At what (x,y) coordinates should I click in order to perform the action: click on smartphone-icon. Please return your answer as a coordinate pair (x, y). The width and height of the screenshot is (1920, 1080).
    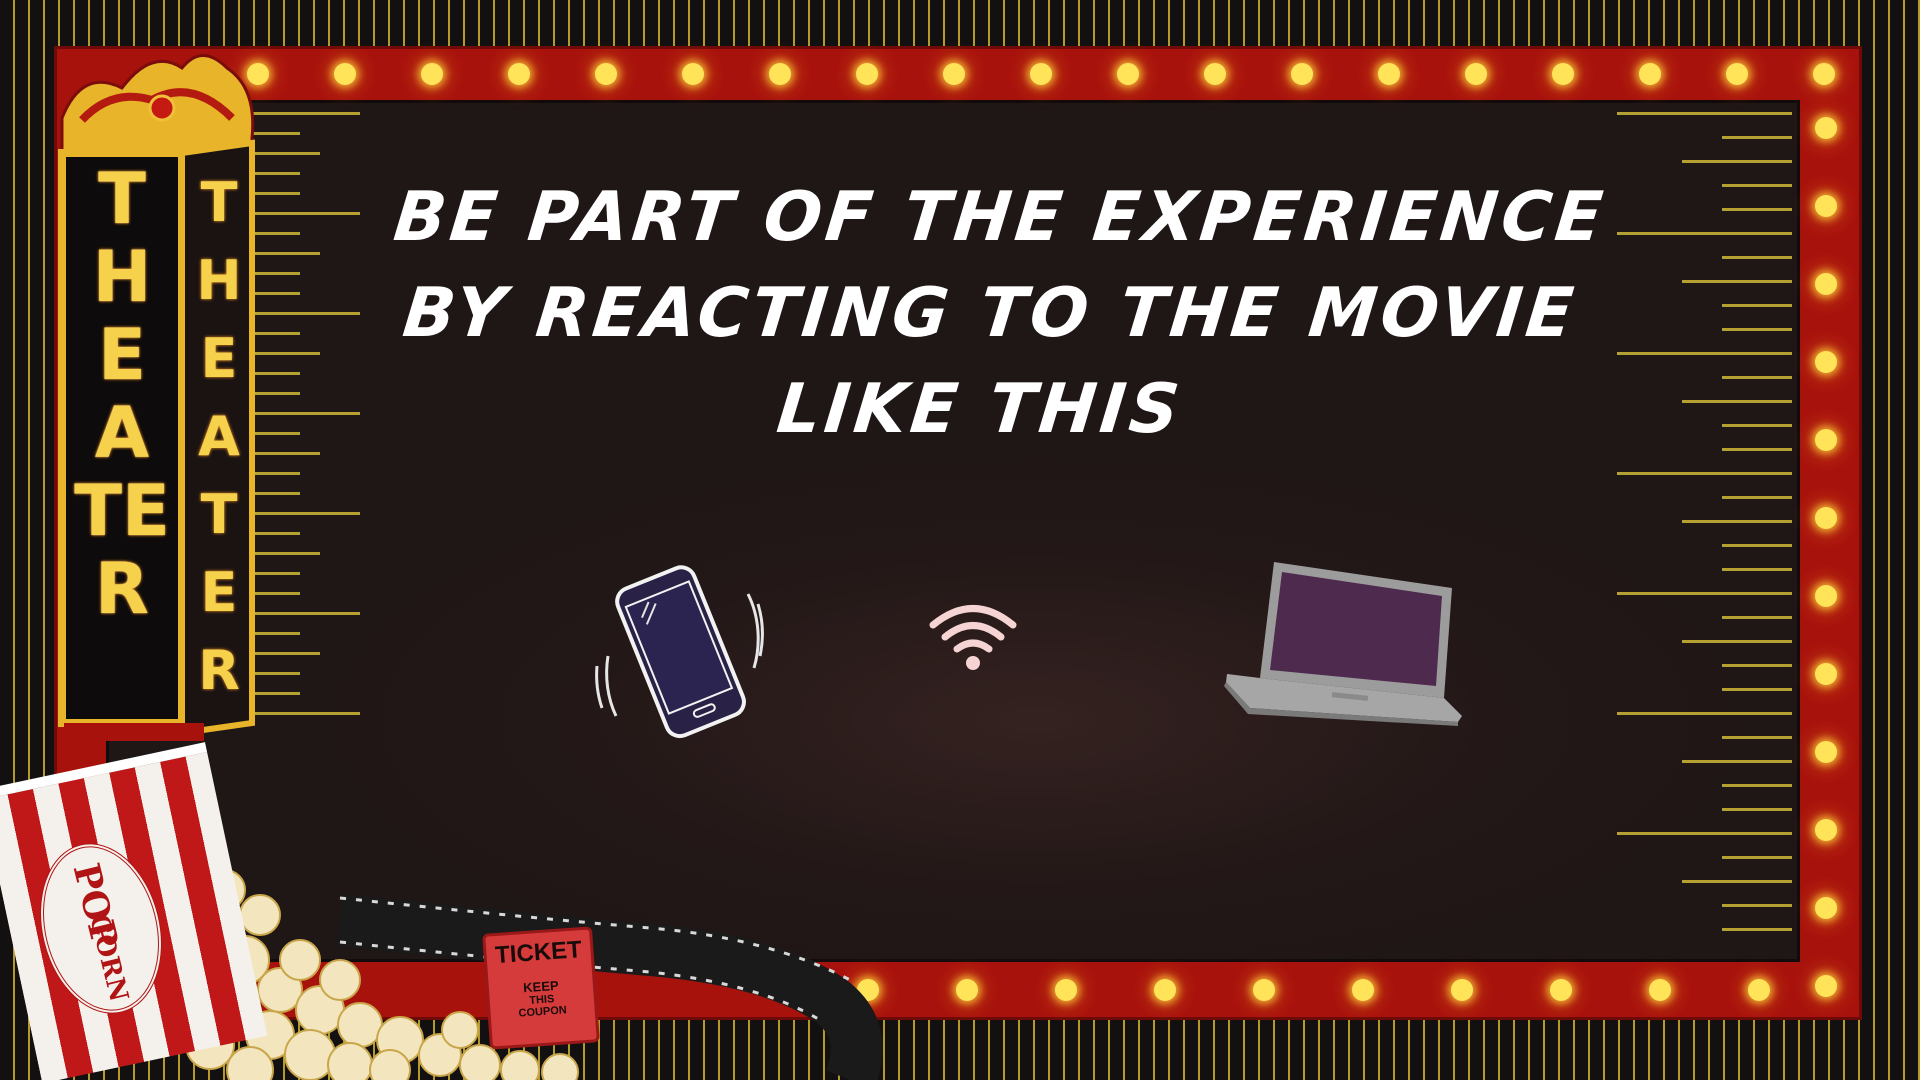
    Looking at the image, I should click on (679, 652).